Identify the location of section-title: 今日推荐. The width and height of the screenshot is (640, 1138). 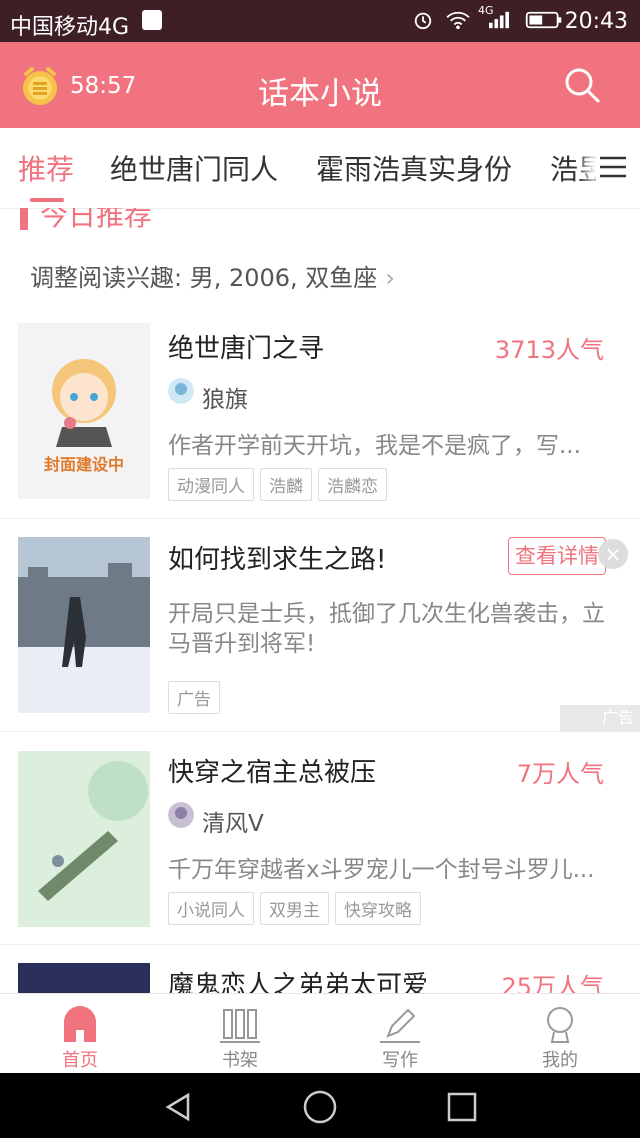
(96, 220).